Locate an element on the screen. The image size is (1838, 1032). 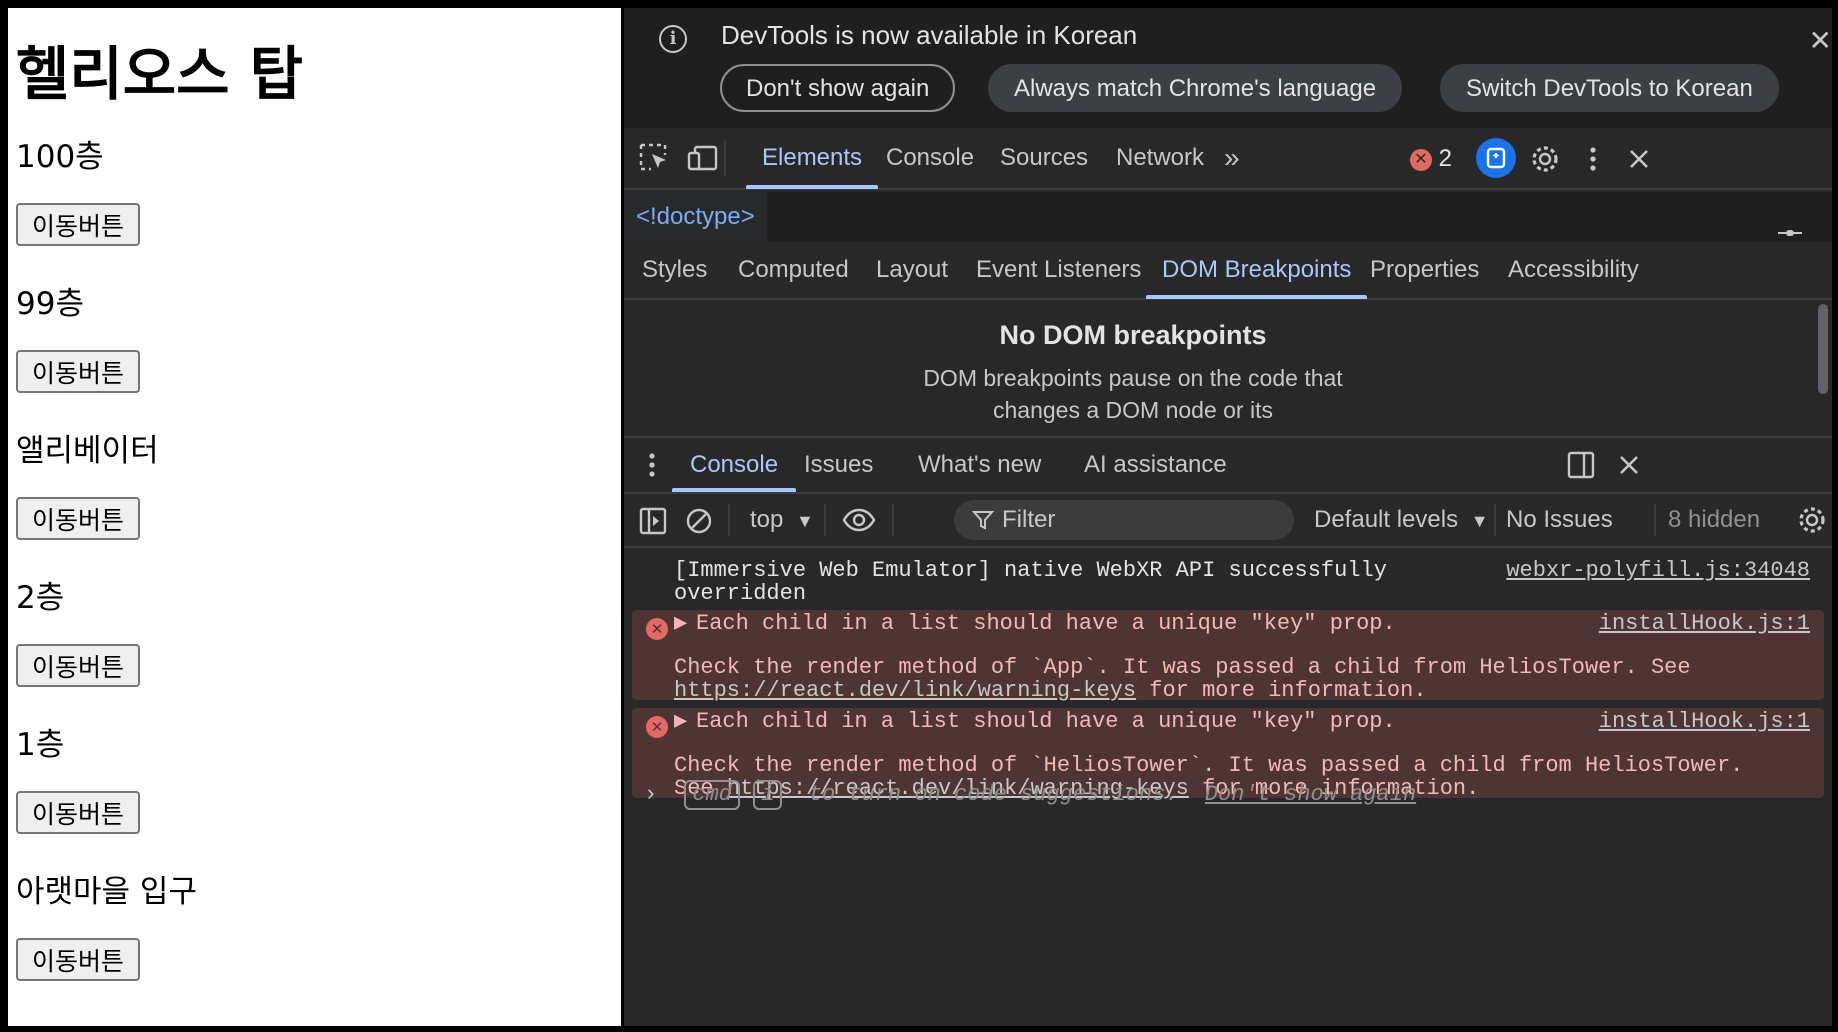
i-key: i is located at coordinates (768, 795).